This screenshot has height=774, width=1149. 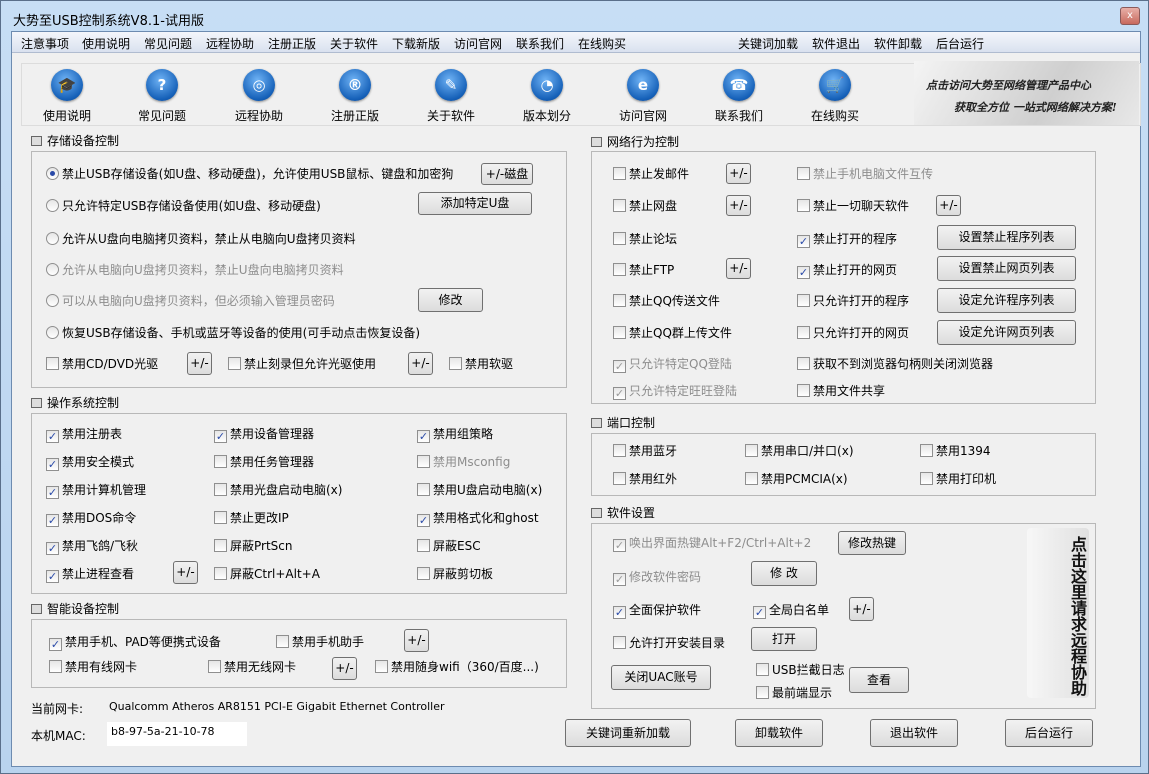 I want to click on os-check-5: 禁用Msconfig, so click(x=463, y=461).